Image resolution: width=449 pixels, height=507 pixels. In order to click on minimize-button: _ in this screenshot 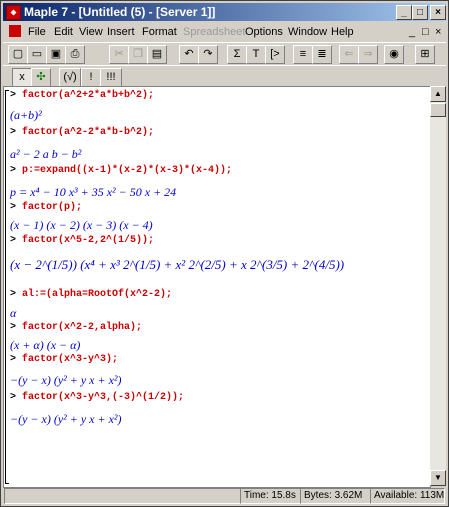, I will do `click(404, 12)`.